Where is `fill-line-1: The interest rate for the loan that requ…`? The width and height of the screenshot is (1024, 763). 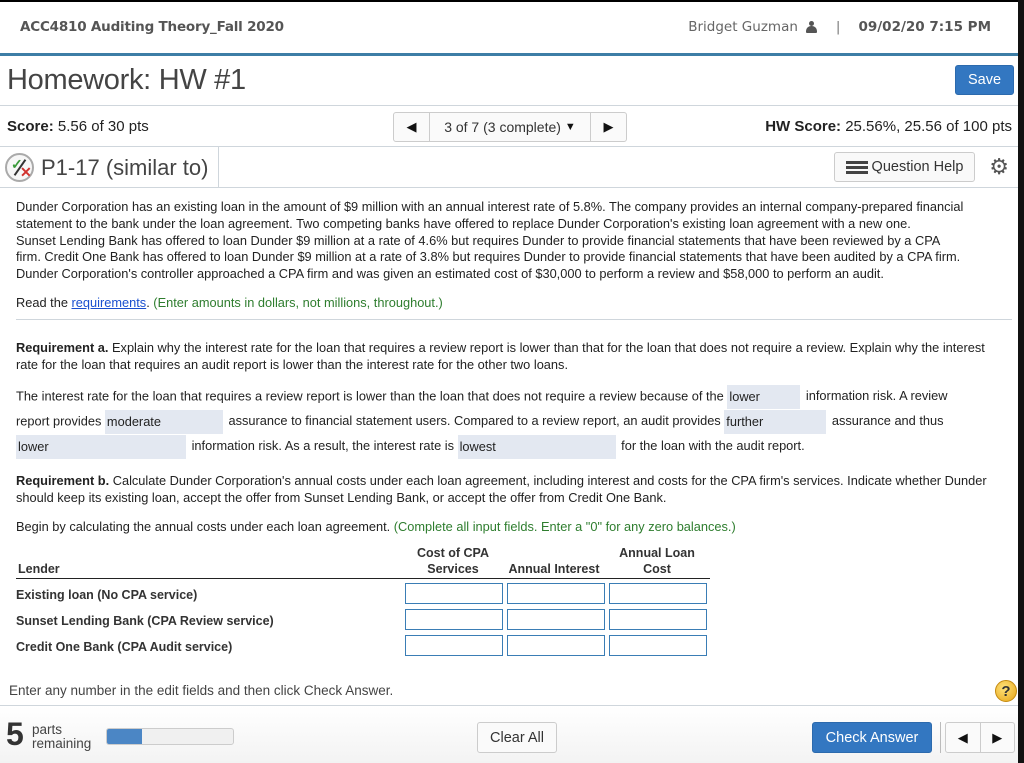
fill-line-1: The interest rate for the loan that requ… is located at coordinates (481, 397).